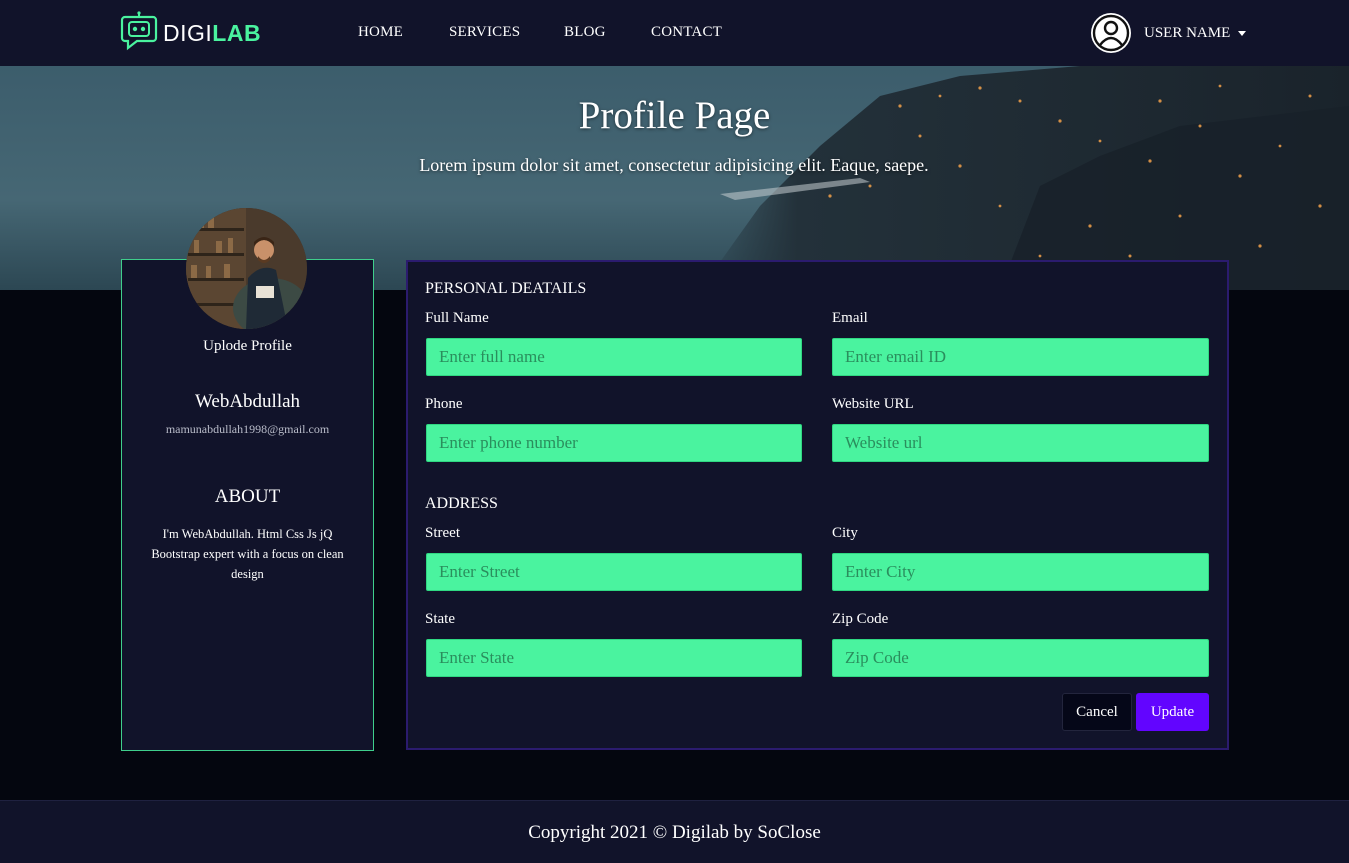 This screenshot has width=1349, height=863. Describe the element at coordinates (1097, 712) in the screenshot. I see `cancel-button: Cancel` at that location.